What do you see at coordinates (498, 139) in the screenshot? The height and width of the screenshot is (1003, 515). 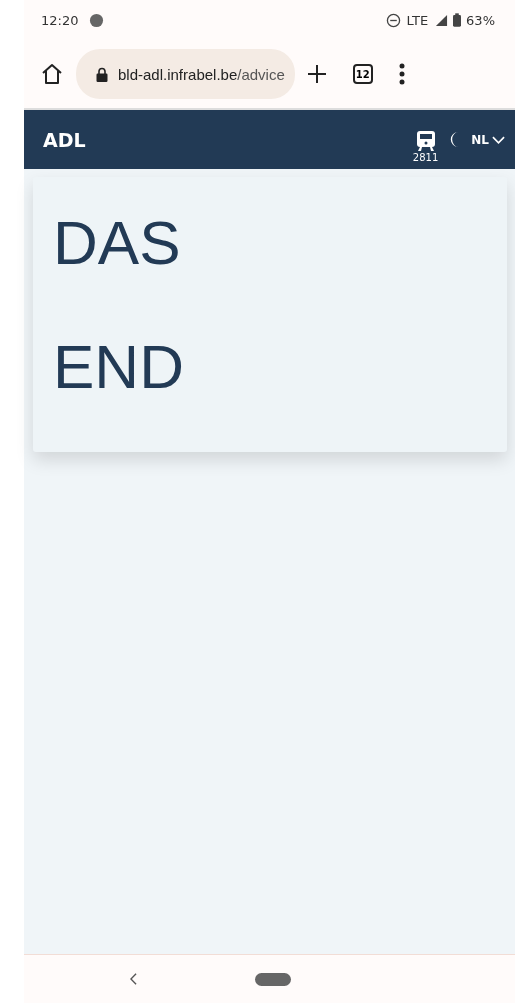 I see `chevron-down-icon` at bounding box center [498, 139].